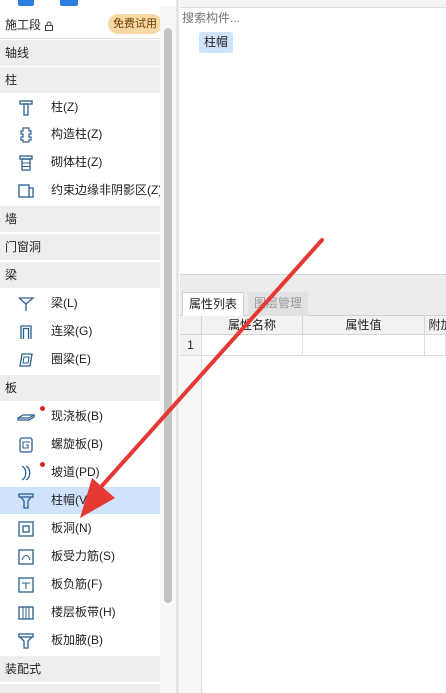  Describe the element at coordinates (278, 304) in the screenshot. I see `tab-layer-management: 图层管理` at that location.